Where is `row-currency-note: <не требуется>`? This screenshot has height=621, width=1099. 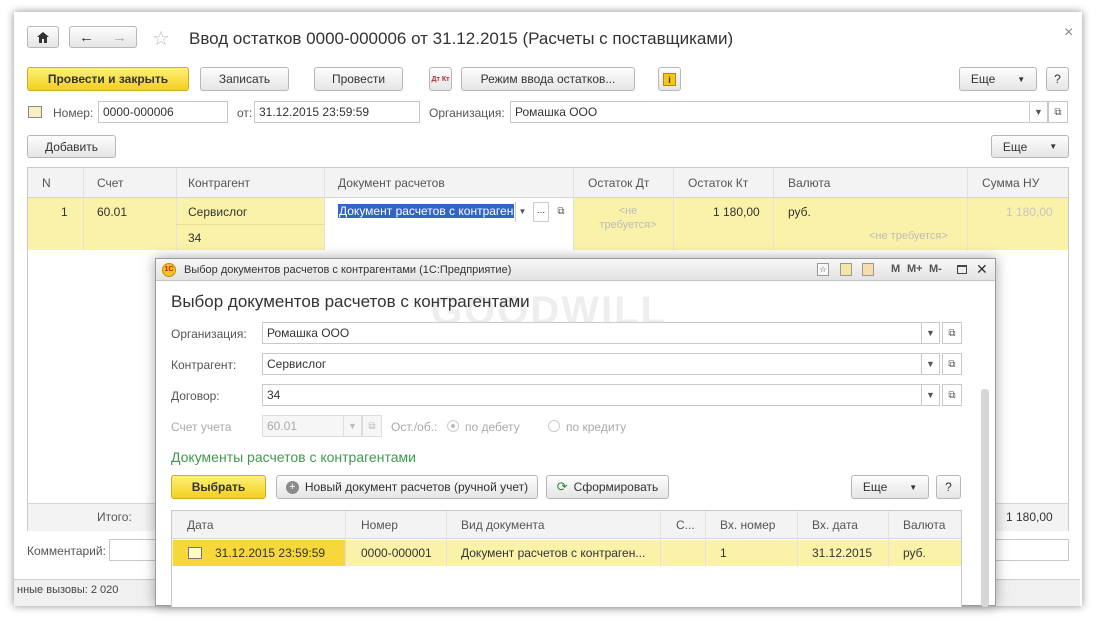 row-currency-note: <не требуется> is located at coordinates (908, 236).